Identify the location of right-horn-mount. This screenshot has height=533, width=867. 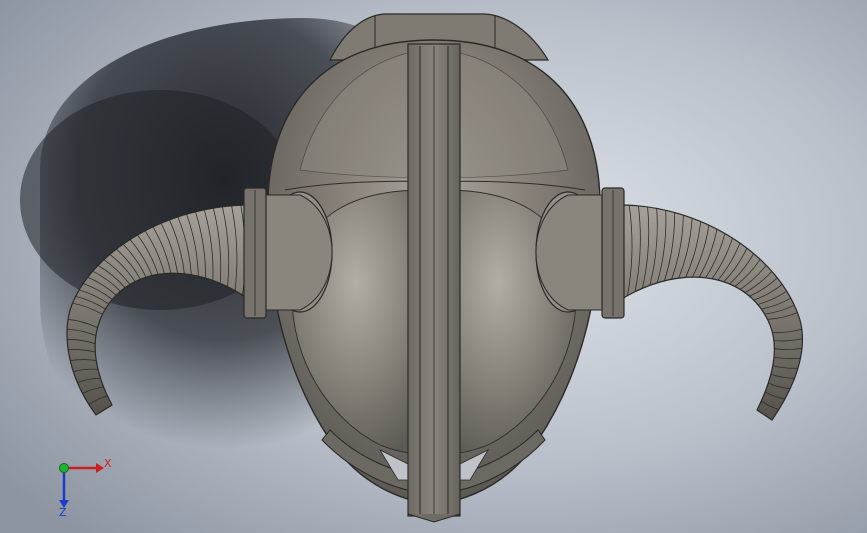
(580, 253).